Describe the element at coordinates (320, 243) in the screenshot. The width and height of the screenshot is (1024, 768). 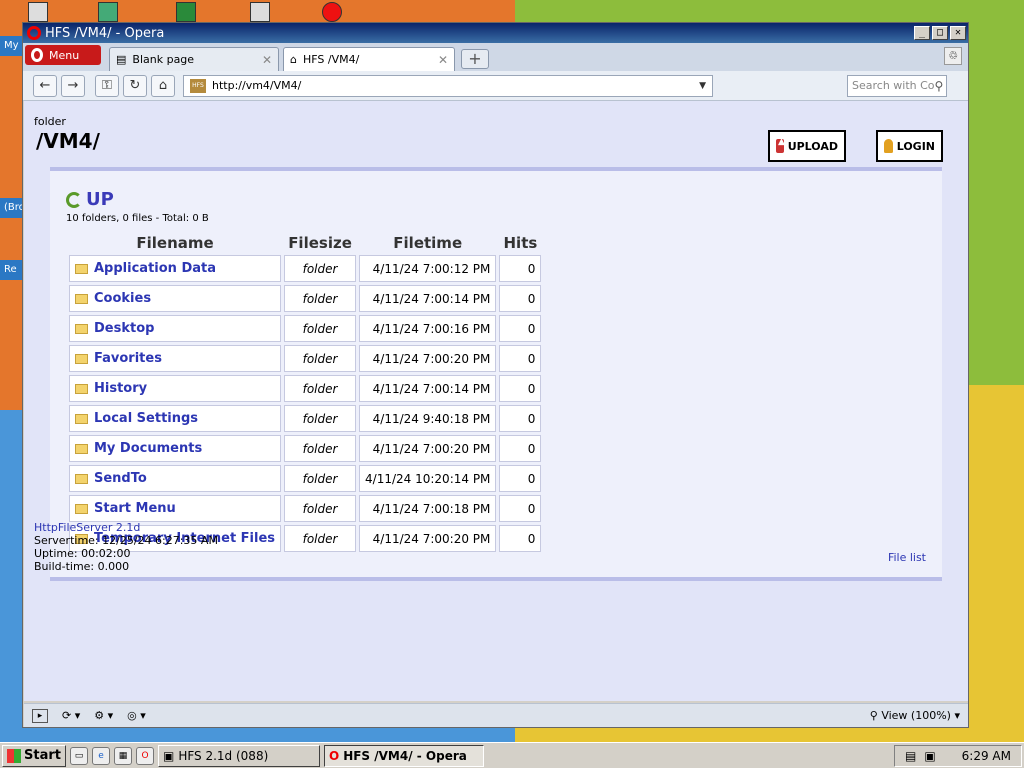
I see `column-header-filesize: Filesize` at that location.